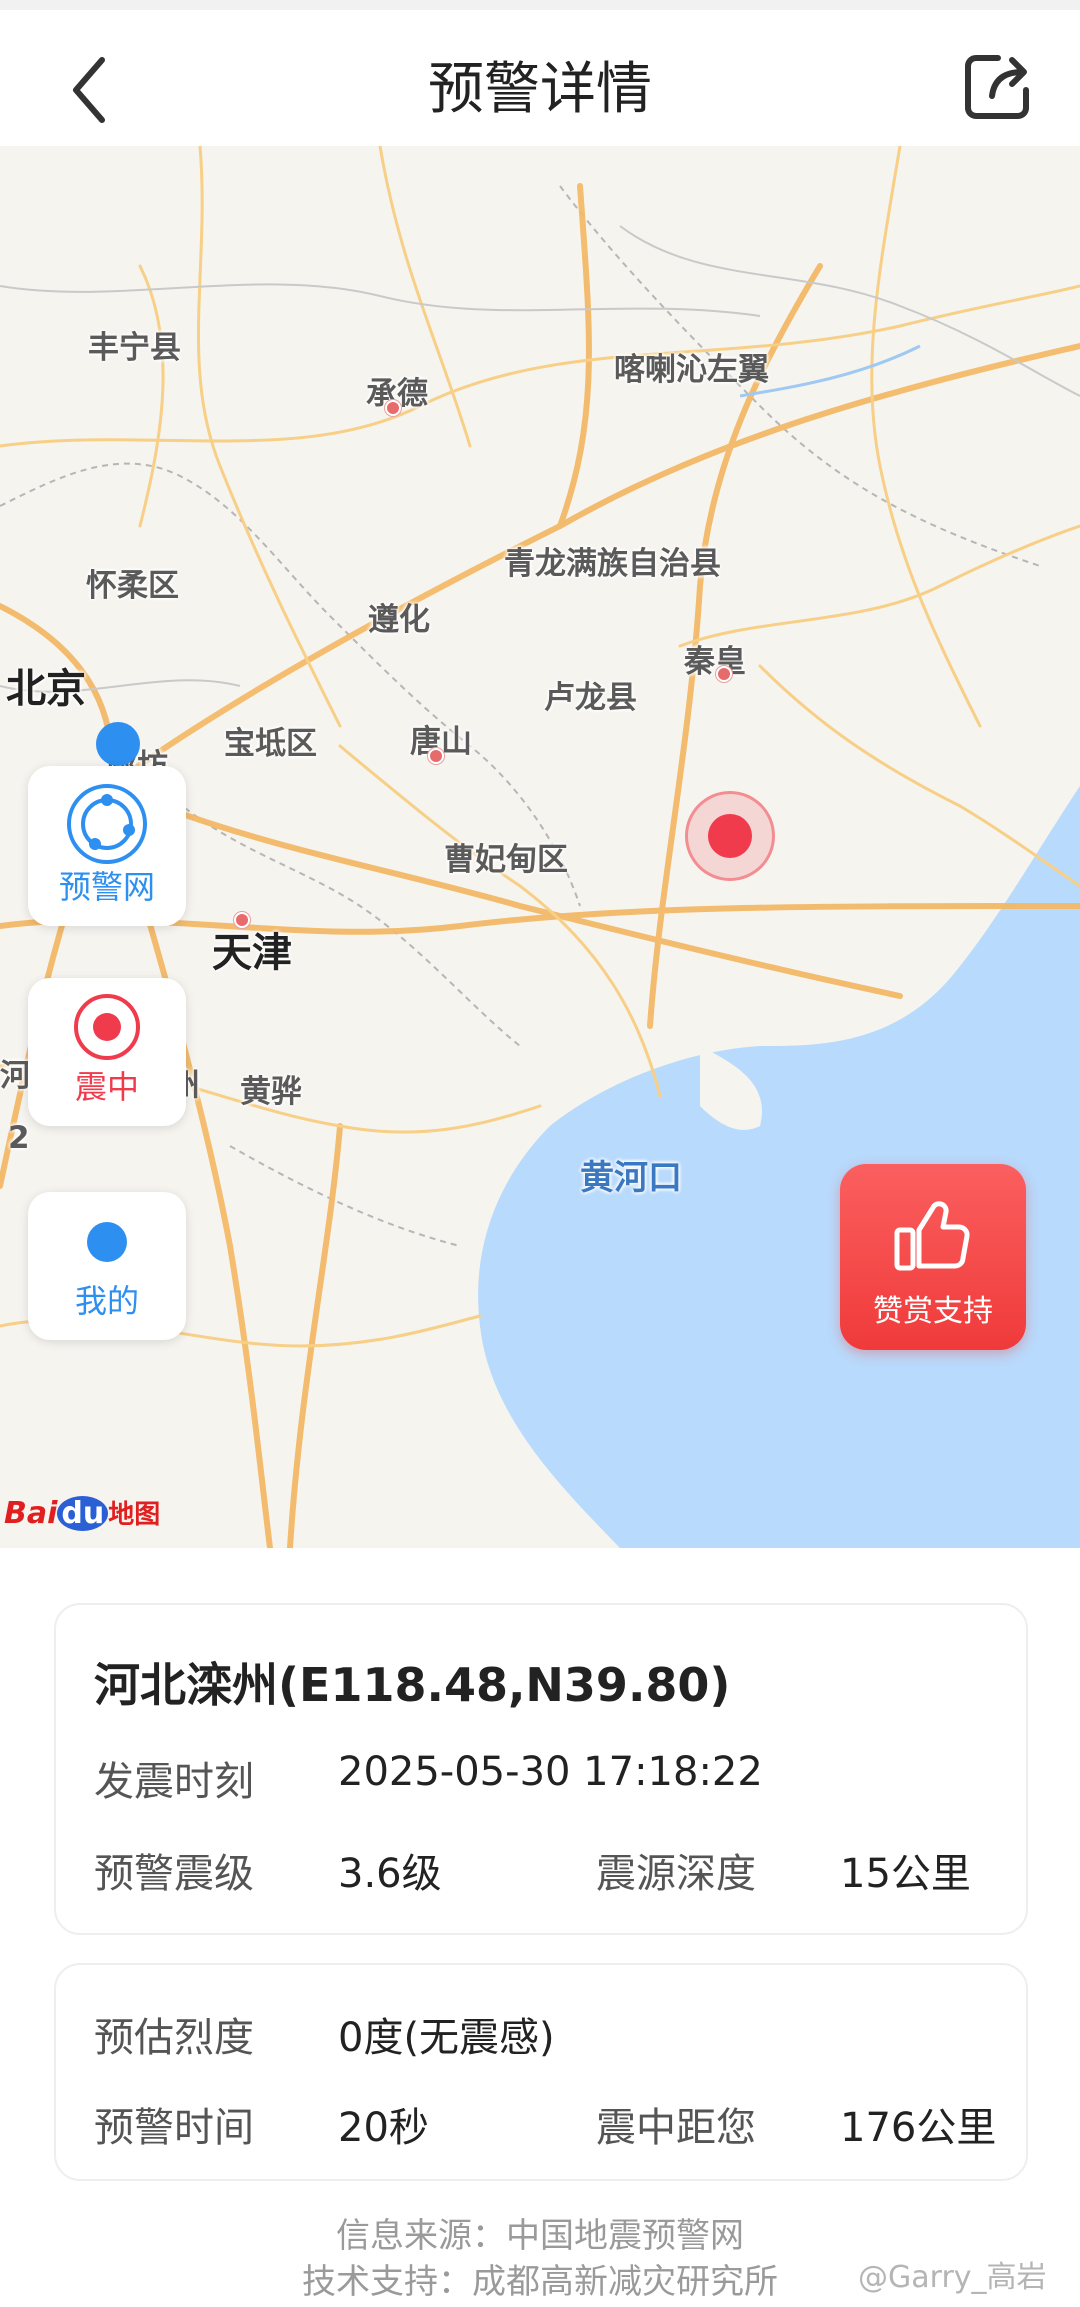 The width and height of the screenshot is (1080, 2307). Describe the element at coordinates (174, 1874) in the screenshot. I see `magnitude-label: 预警震级` at that location.